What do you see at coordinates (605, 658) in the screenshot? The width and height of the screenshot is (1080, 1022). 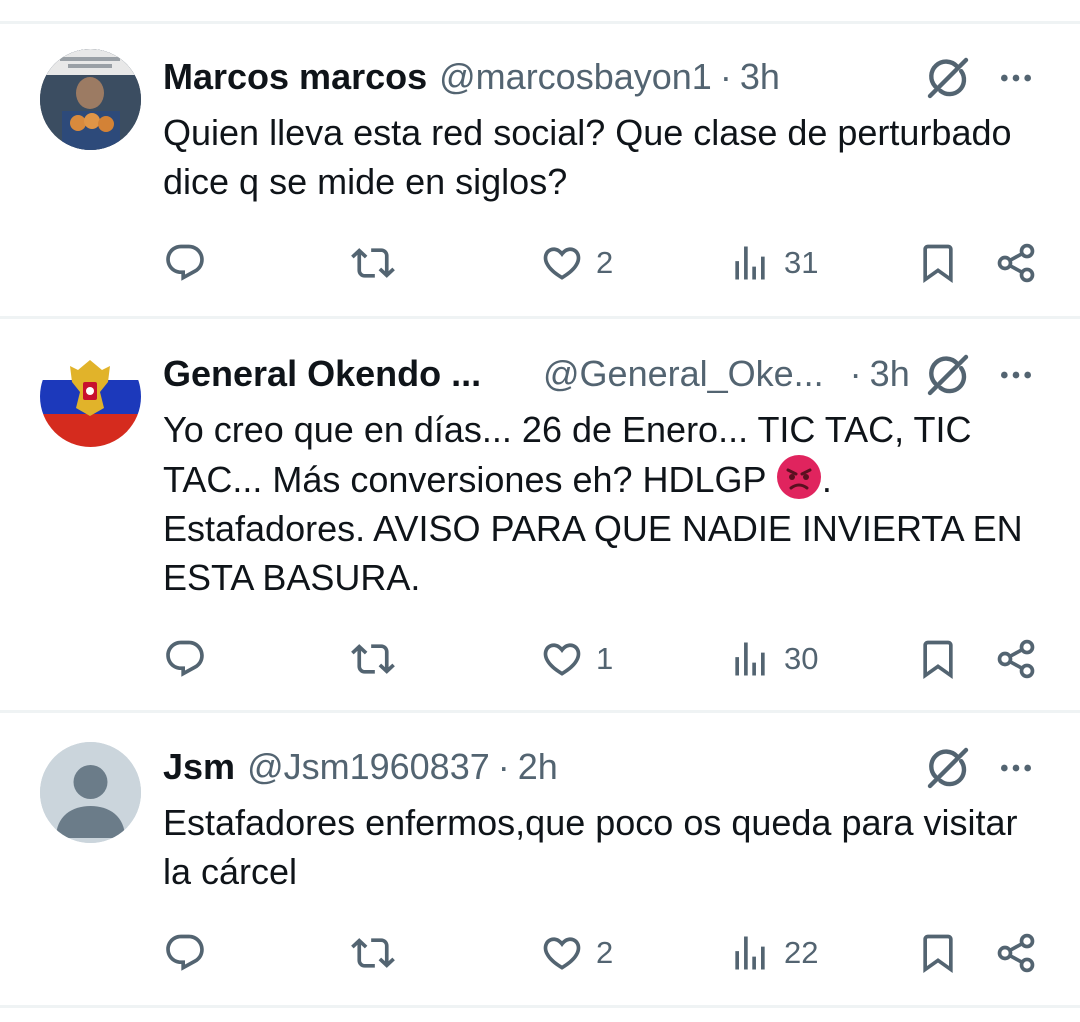 I see `like-count: 1` at bounding box center [605, 658].